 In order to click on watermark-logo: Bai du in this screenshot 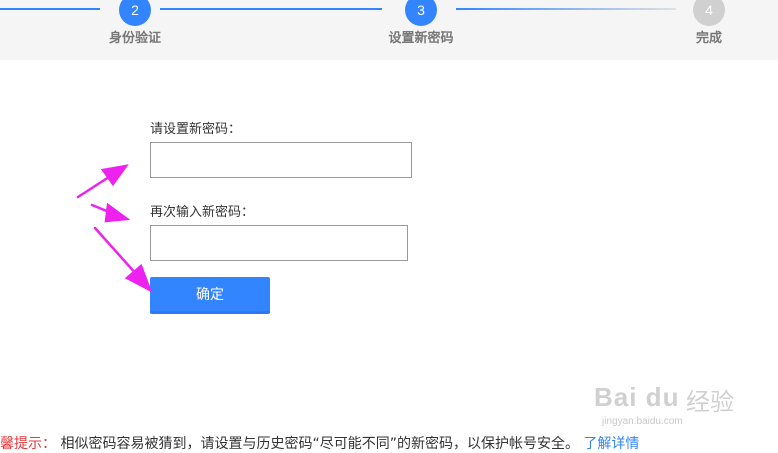, I will do `click(637, 397)`.